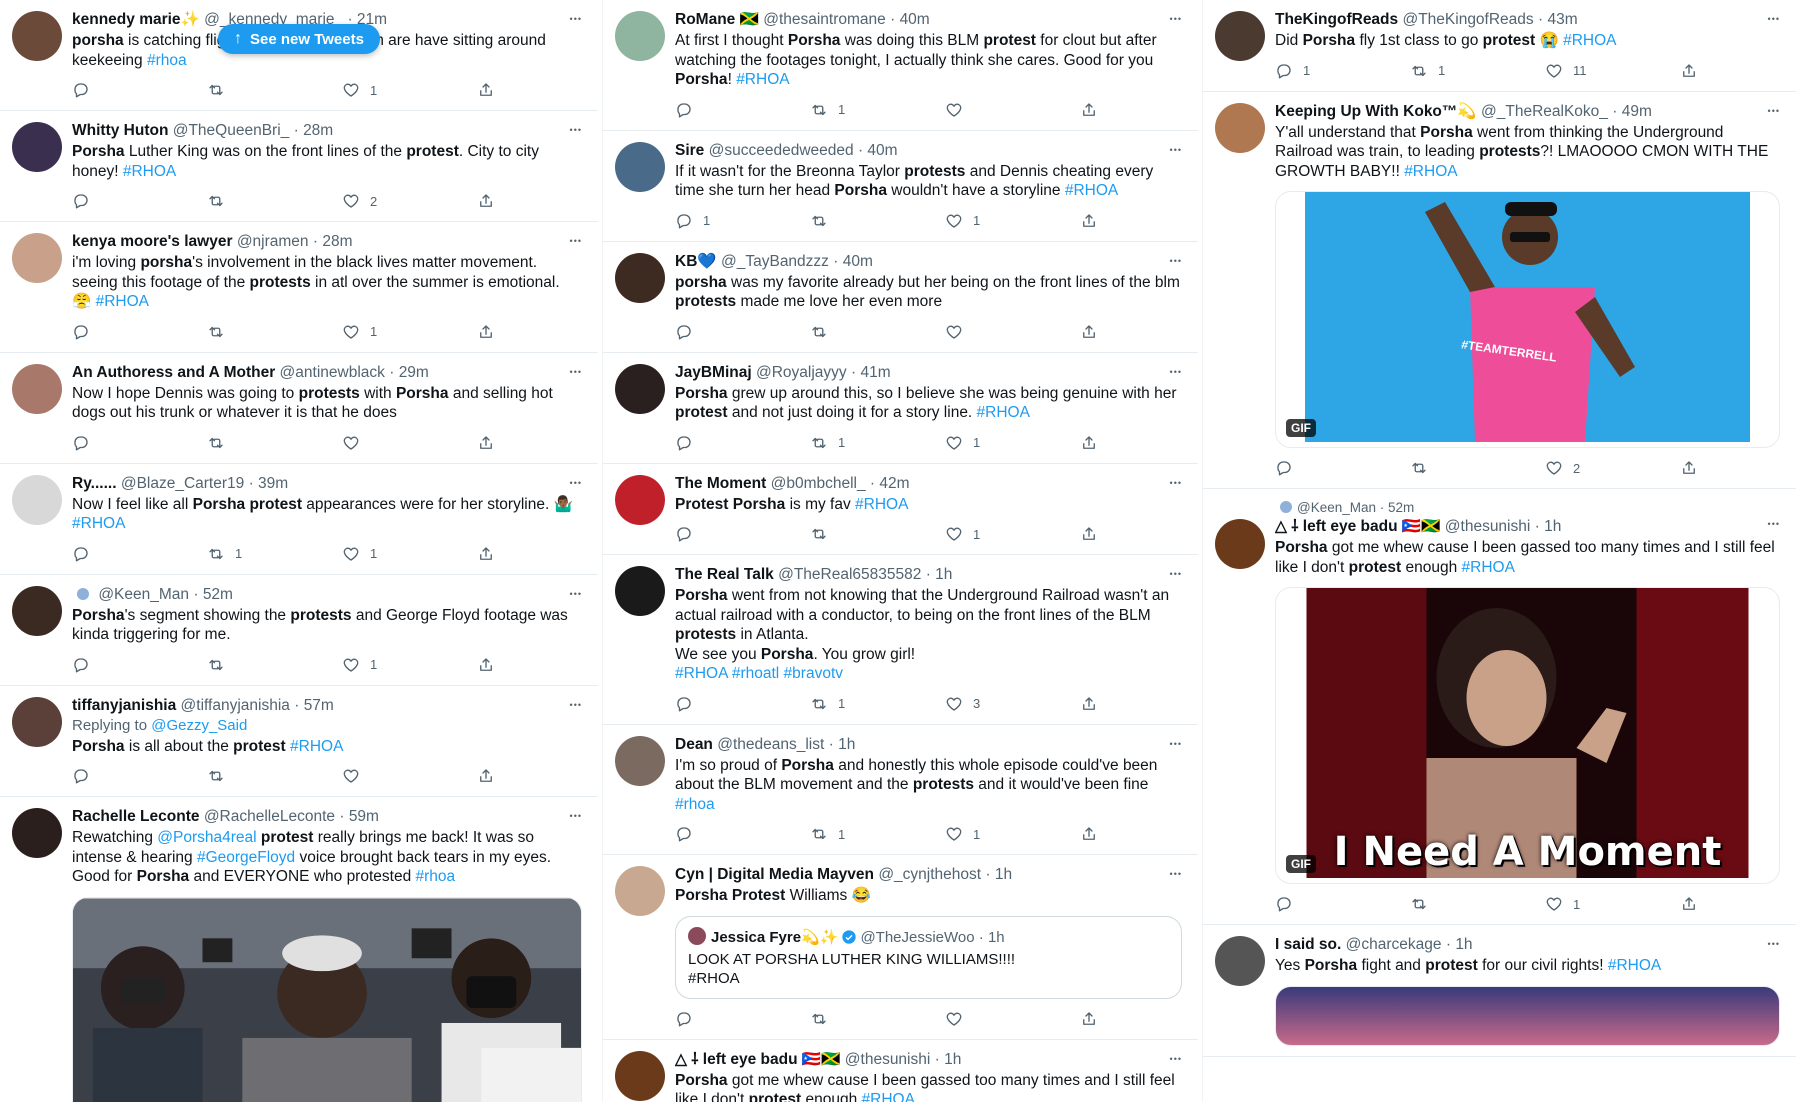 Image resolution: width=1796 pixels, height=1102 pixels. Describe the element at coordinates (1527, 319) in the screenshot. I see `tweet-media: GIF #TEAMTERRELL` at that location.